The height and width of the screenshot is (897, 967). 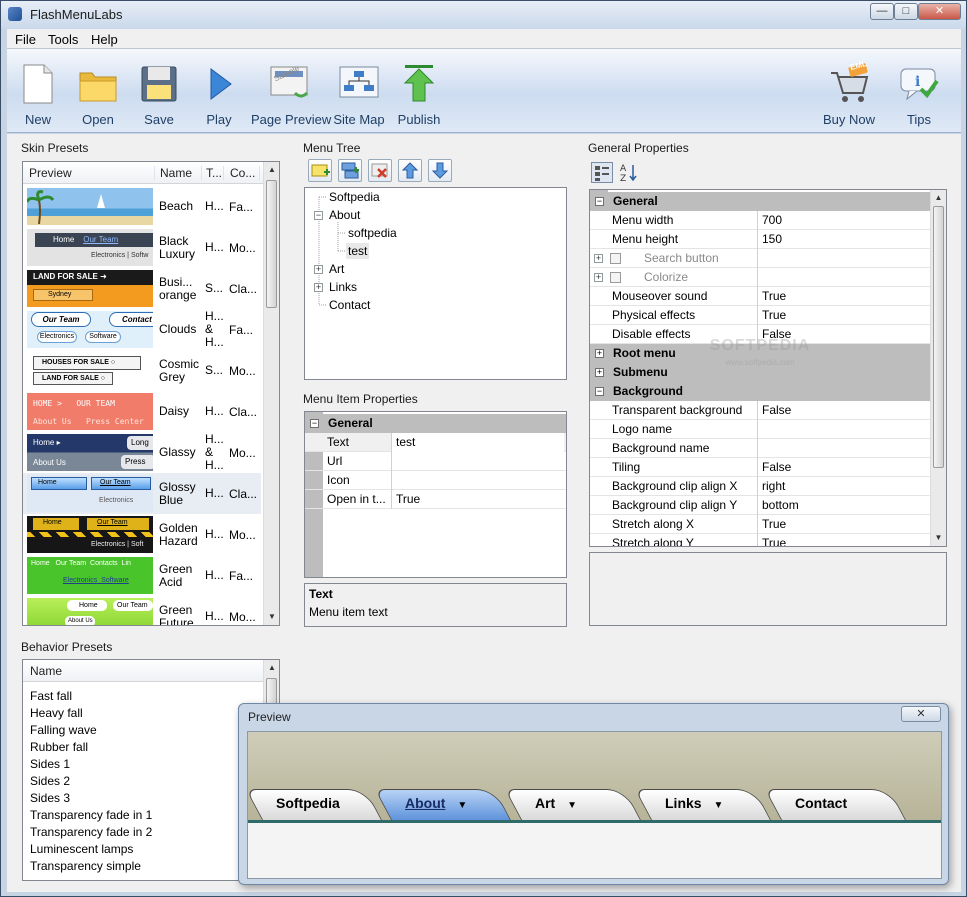 What do you see at coordinates (435, 499) in the screenshot?
I see `prop-row-open-in: Open in t... True` at bounding box center [435, 499].